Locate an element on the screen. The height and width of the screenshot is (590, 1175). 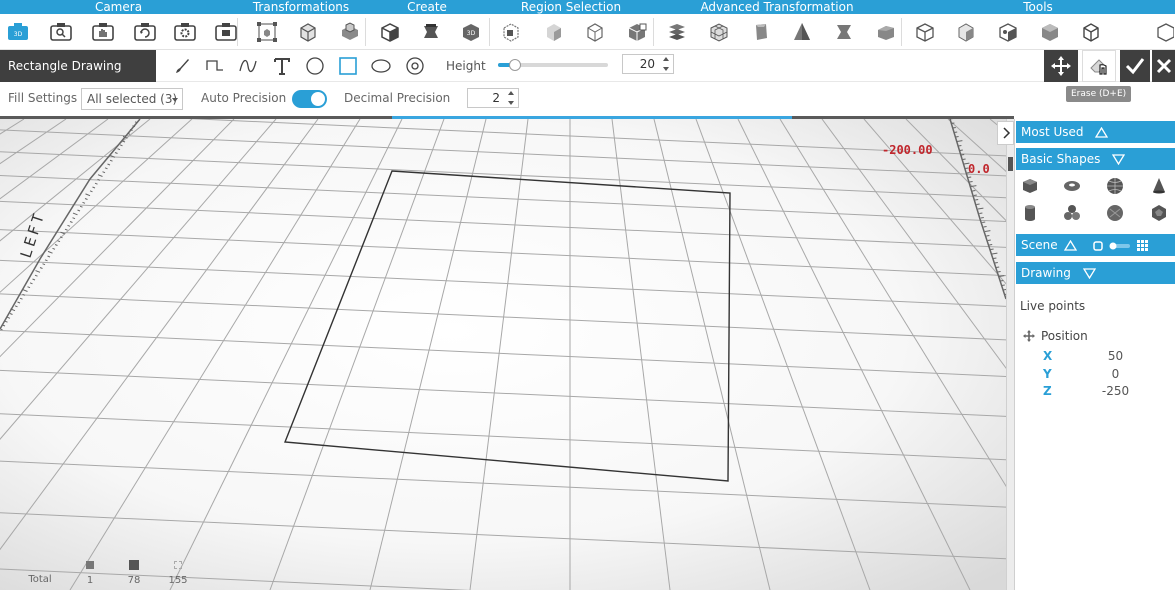
scrollbar-thumb is located at coordinates (1010, 164).